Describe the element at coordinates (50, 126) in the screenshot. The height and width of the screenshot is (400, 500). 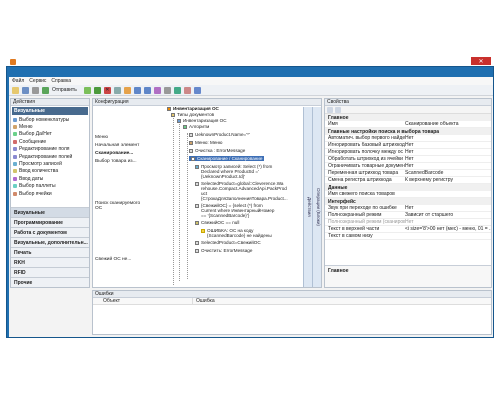
I see `list-item: Меню` at that location.